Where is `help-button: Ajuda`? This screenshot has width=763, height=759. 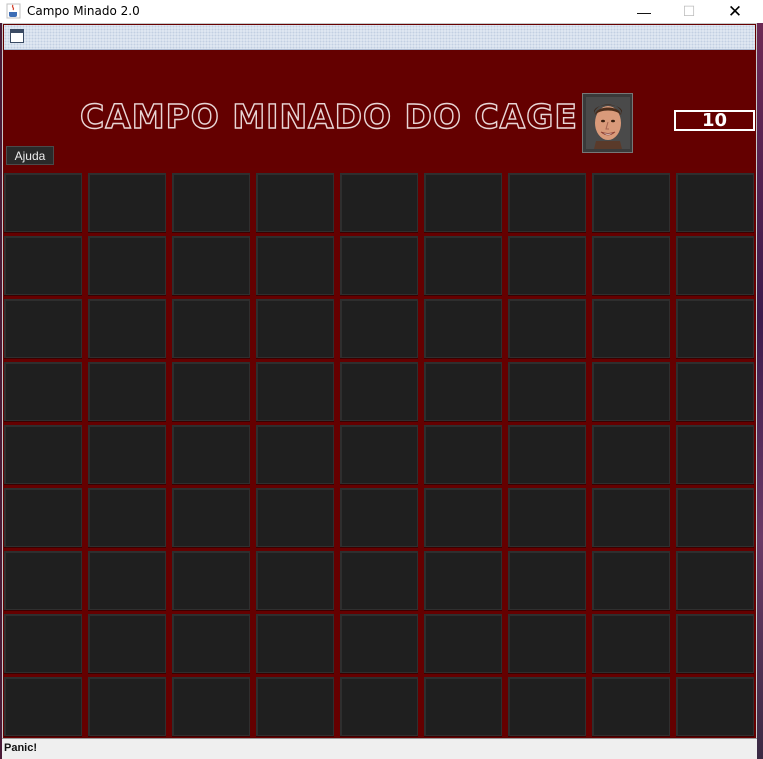
help-button: Ajuda is located at coordinates (30, 155).